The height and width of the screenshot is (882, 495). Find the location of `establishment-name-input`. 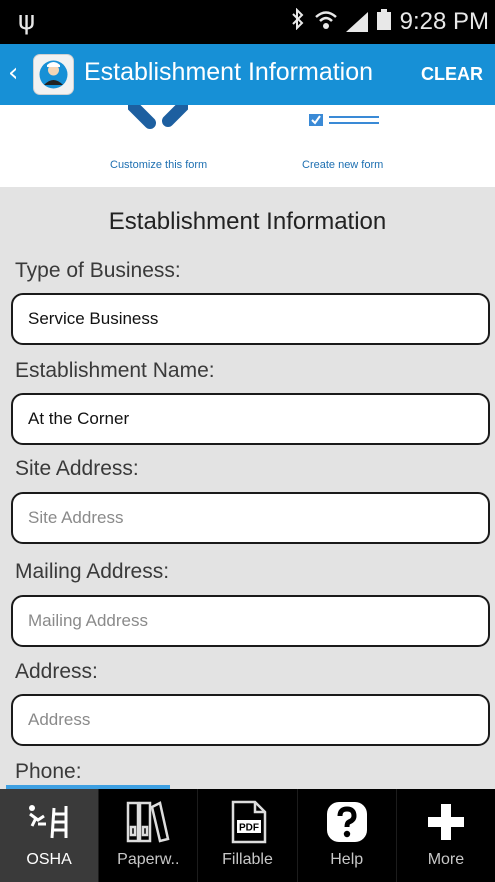

establishment-name-input is located at coordinates (250, 419).